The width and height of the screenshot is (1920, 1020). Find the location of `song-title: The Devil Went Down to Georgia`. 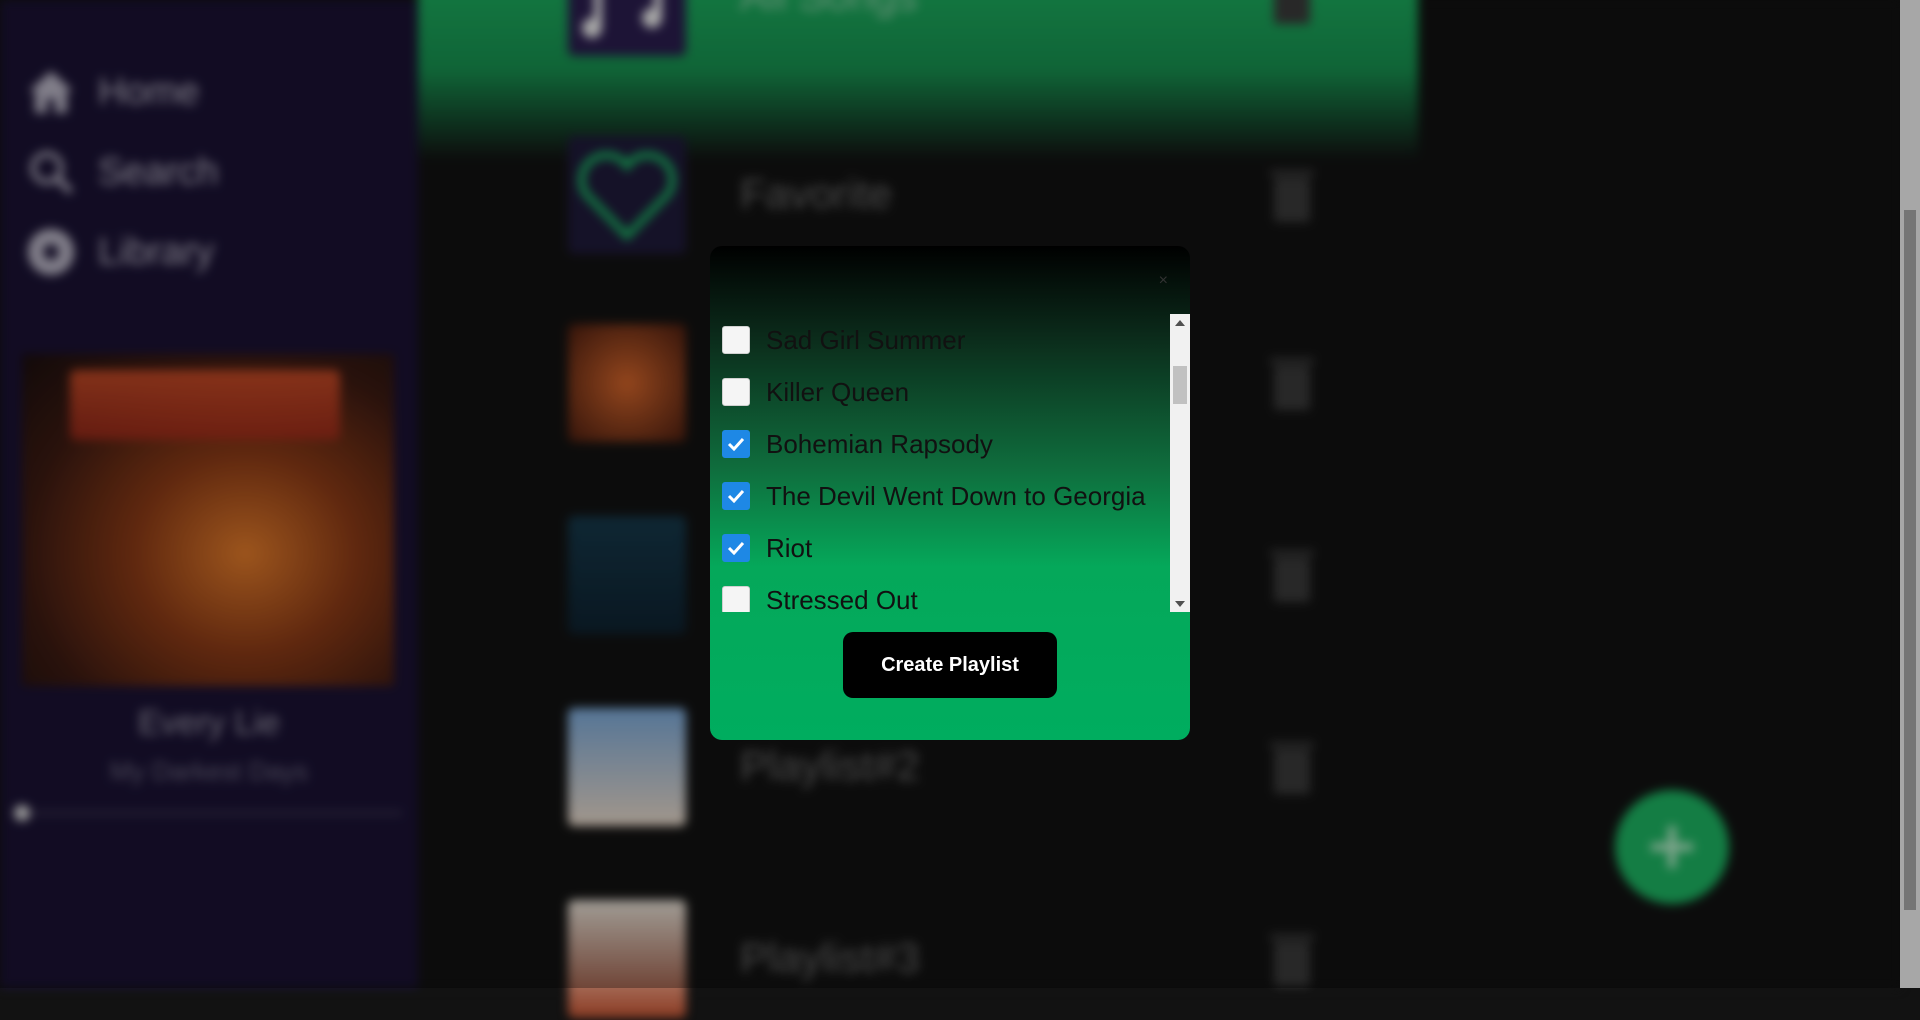

song-title: The Devil Went Down to Georgia is located at coordinates (956, 495).